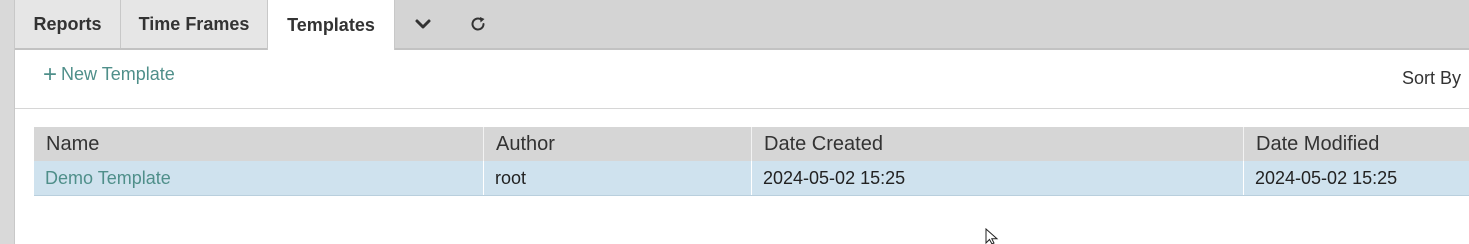 This screenshot has width=1469, height=244. Describe the element at coordinates (1326, 177) in the screenshot. I see `cell-date-modified: 2024-05-02 15:25` at that location.